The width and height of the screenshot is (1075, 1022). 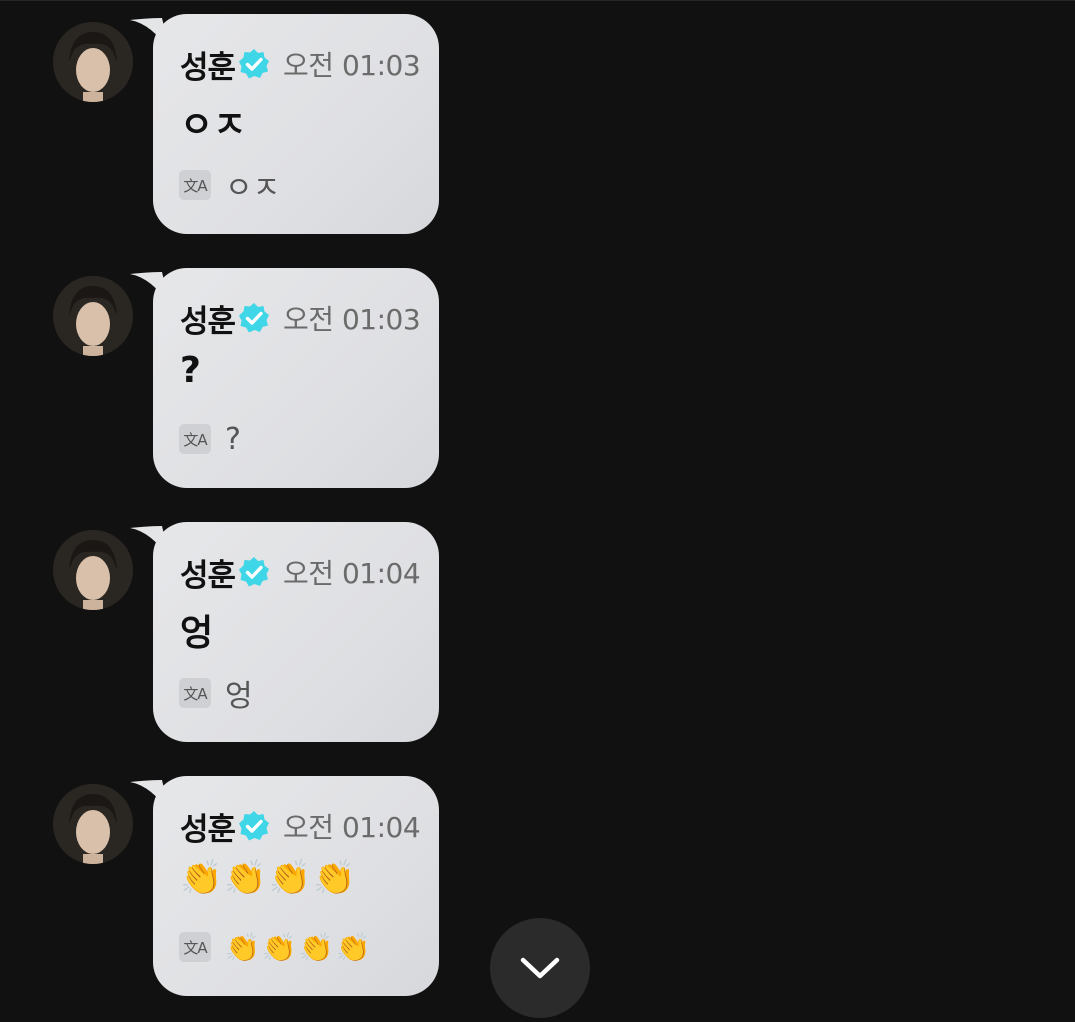 What do you see at coordinates (190, 370) in the screenshot?
I see `message-text: ?` at bounding box center [190, 370].